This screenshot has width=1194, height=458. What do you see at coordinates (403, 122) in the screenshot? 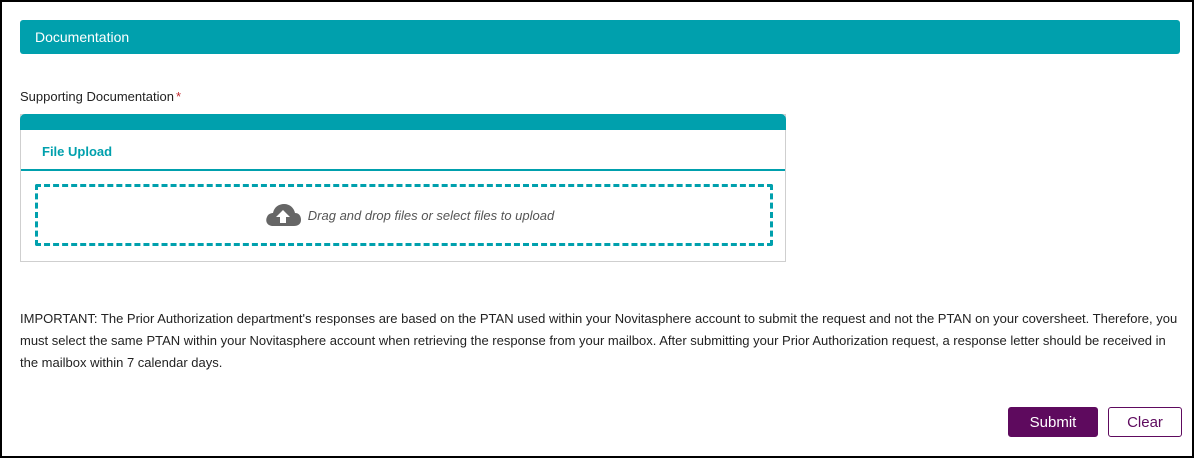
I see `upload-panel-topbar` at bounding box center [403, 122].